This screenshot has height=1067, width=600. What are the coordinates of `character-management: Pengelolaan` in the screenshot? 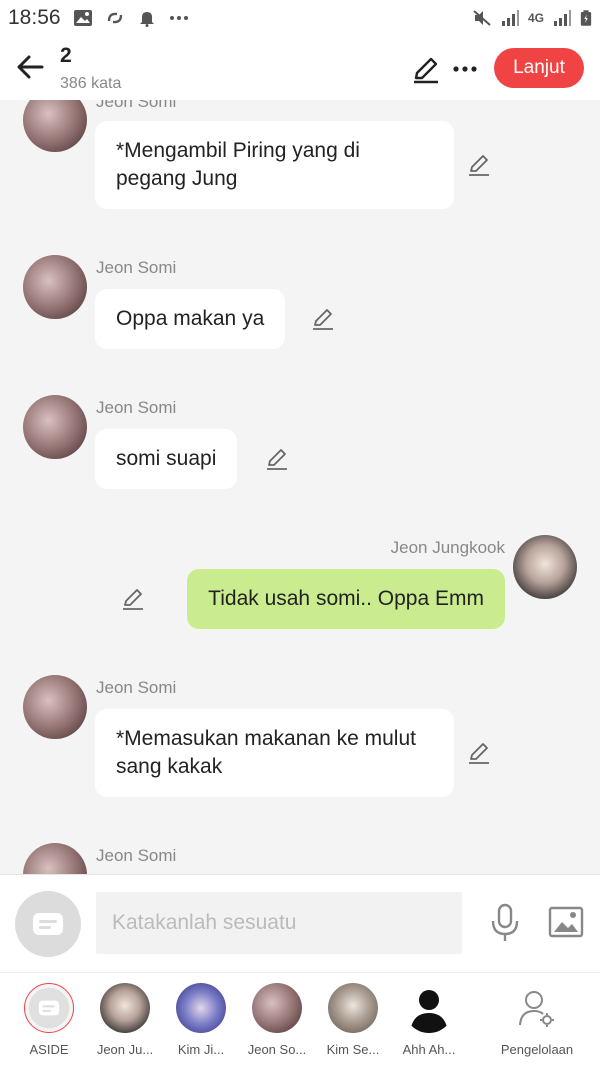 It's located at (537, 1020).